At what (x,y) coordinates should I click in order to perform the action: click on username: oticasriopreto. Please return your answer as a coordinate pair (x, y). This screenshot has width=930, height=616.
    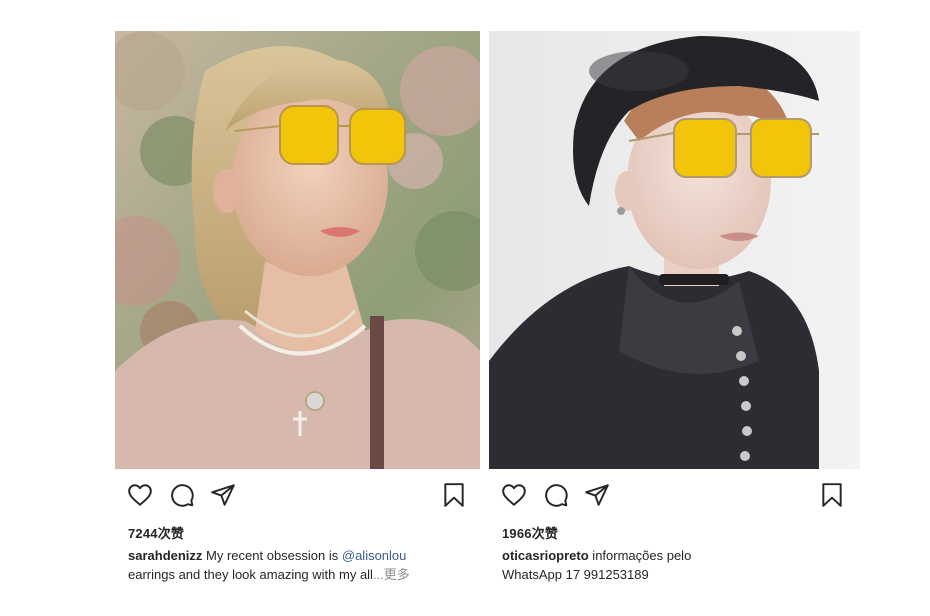
    Looking at the image, I should click on (545, 555).